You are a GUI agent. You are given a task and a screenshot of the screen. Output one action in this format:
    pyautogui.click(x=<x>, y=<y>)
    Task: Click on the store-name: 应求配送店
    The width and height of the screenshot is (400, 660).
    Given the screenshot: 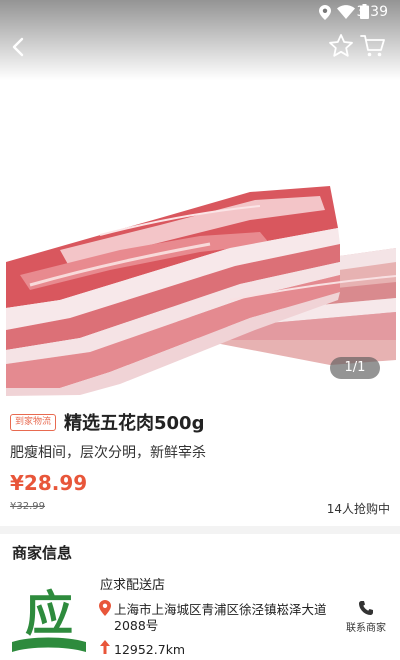 What is the action you would take?
    pyautogui.click(x=133, y=585)
    